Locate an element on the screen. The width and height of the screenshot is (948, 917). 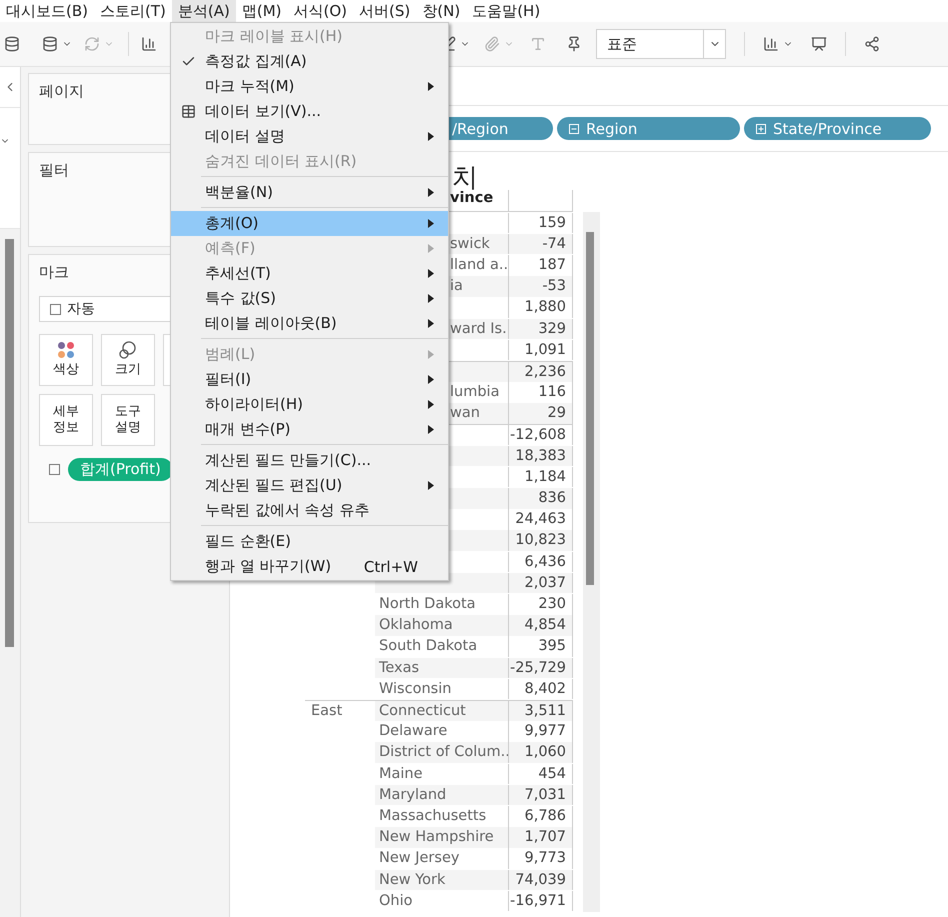
table-cell: 9,773 is located at coordinates (540, 858).